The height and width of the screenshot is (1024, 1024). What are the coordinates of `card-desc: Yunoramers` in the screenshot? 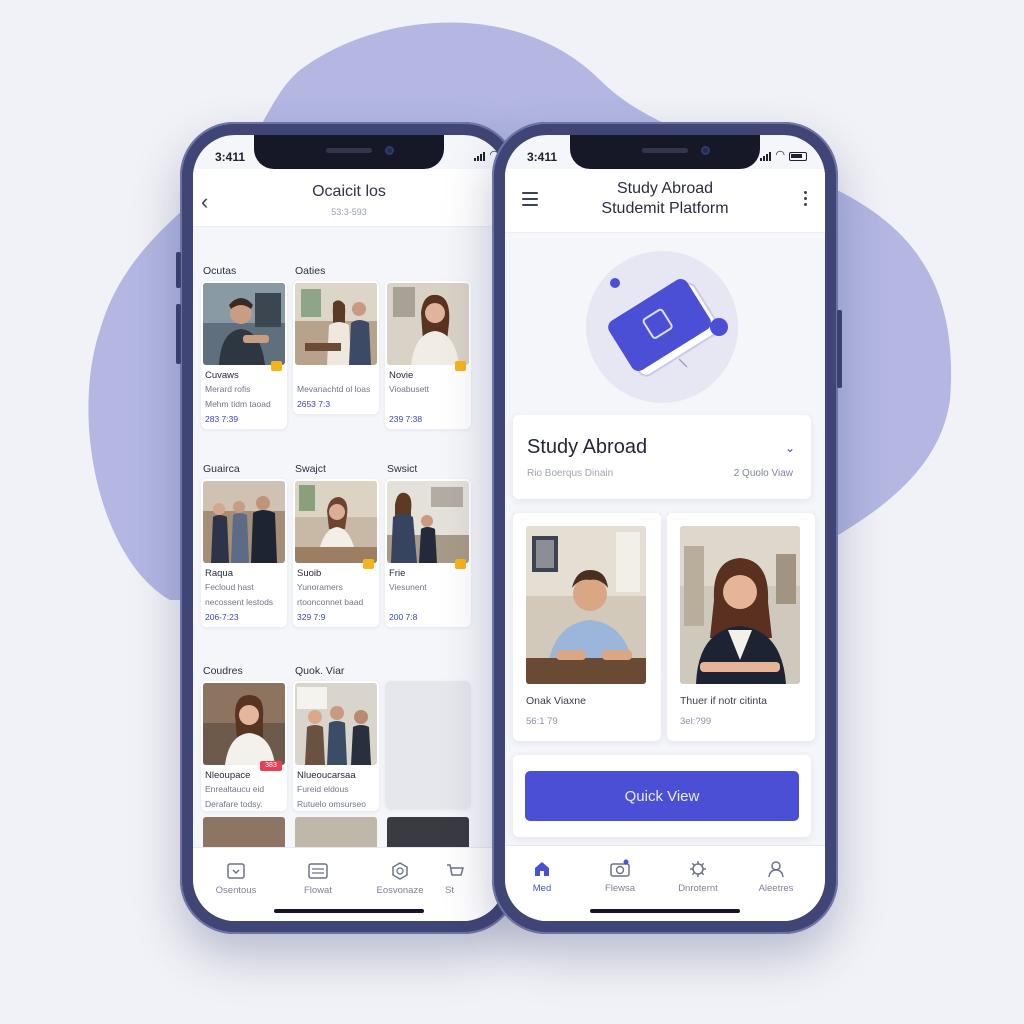 It's located at (320, 587).